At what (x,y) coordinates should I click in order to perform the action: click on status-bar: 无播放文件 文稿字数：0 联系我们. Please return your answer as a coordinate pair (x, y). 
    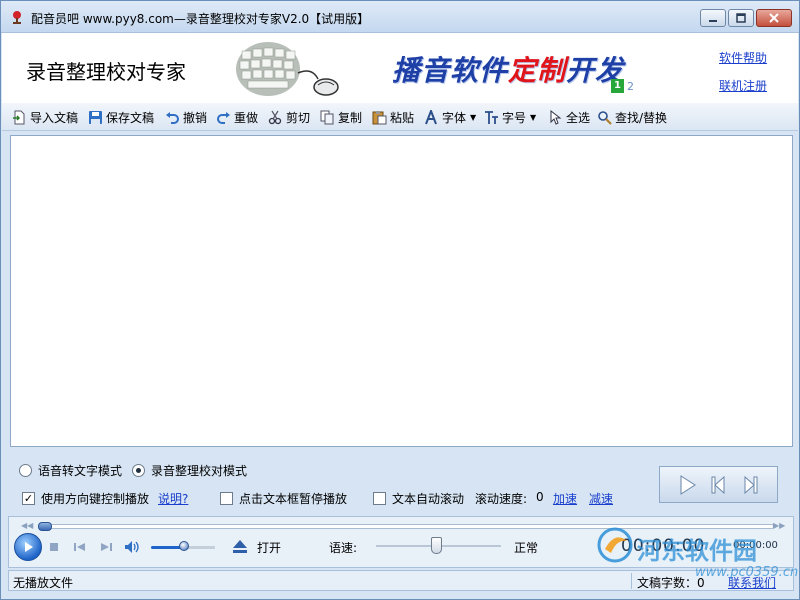
    Looking at the image, I should click on (401, 580).